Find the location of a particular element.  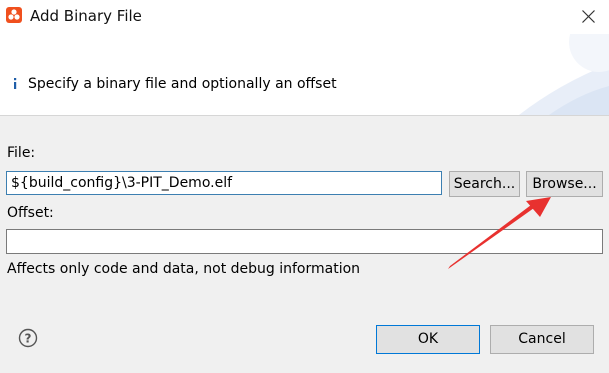

info-icon is located at coordinates (15, 83).